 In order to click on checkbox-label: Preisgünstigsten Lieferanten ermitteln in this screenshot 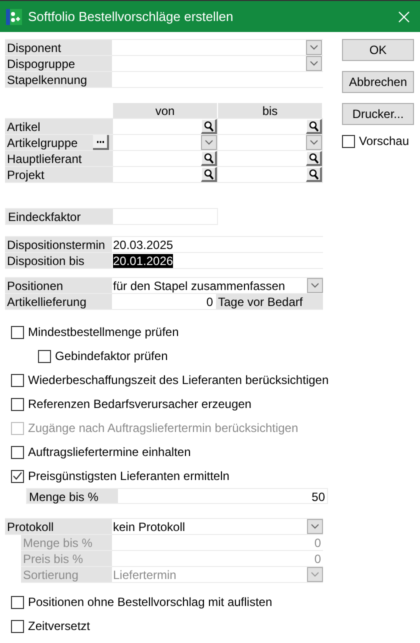, I will do `click(129, 476)`.